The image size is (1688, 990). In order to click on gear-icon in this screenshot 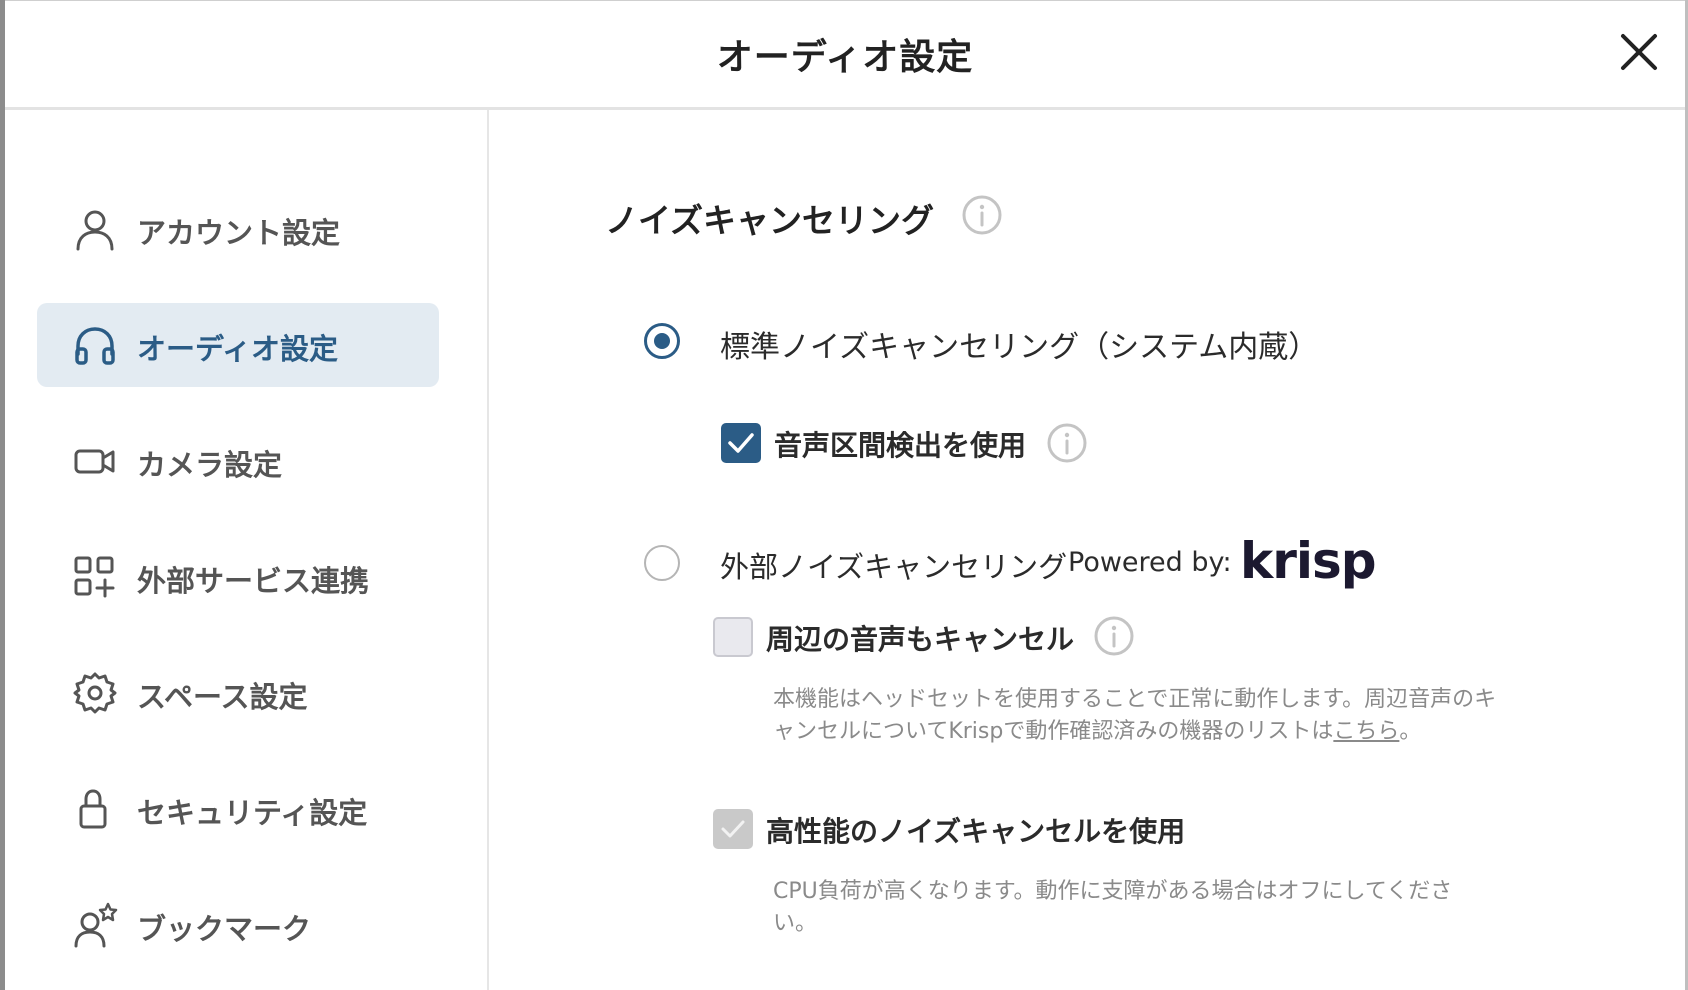, I will do `click(95, 693)`.